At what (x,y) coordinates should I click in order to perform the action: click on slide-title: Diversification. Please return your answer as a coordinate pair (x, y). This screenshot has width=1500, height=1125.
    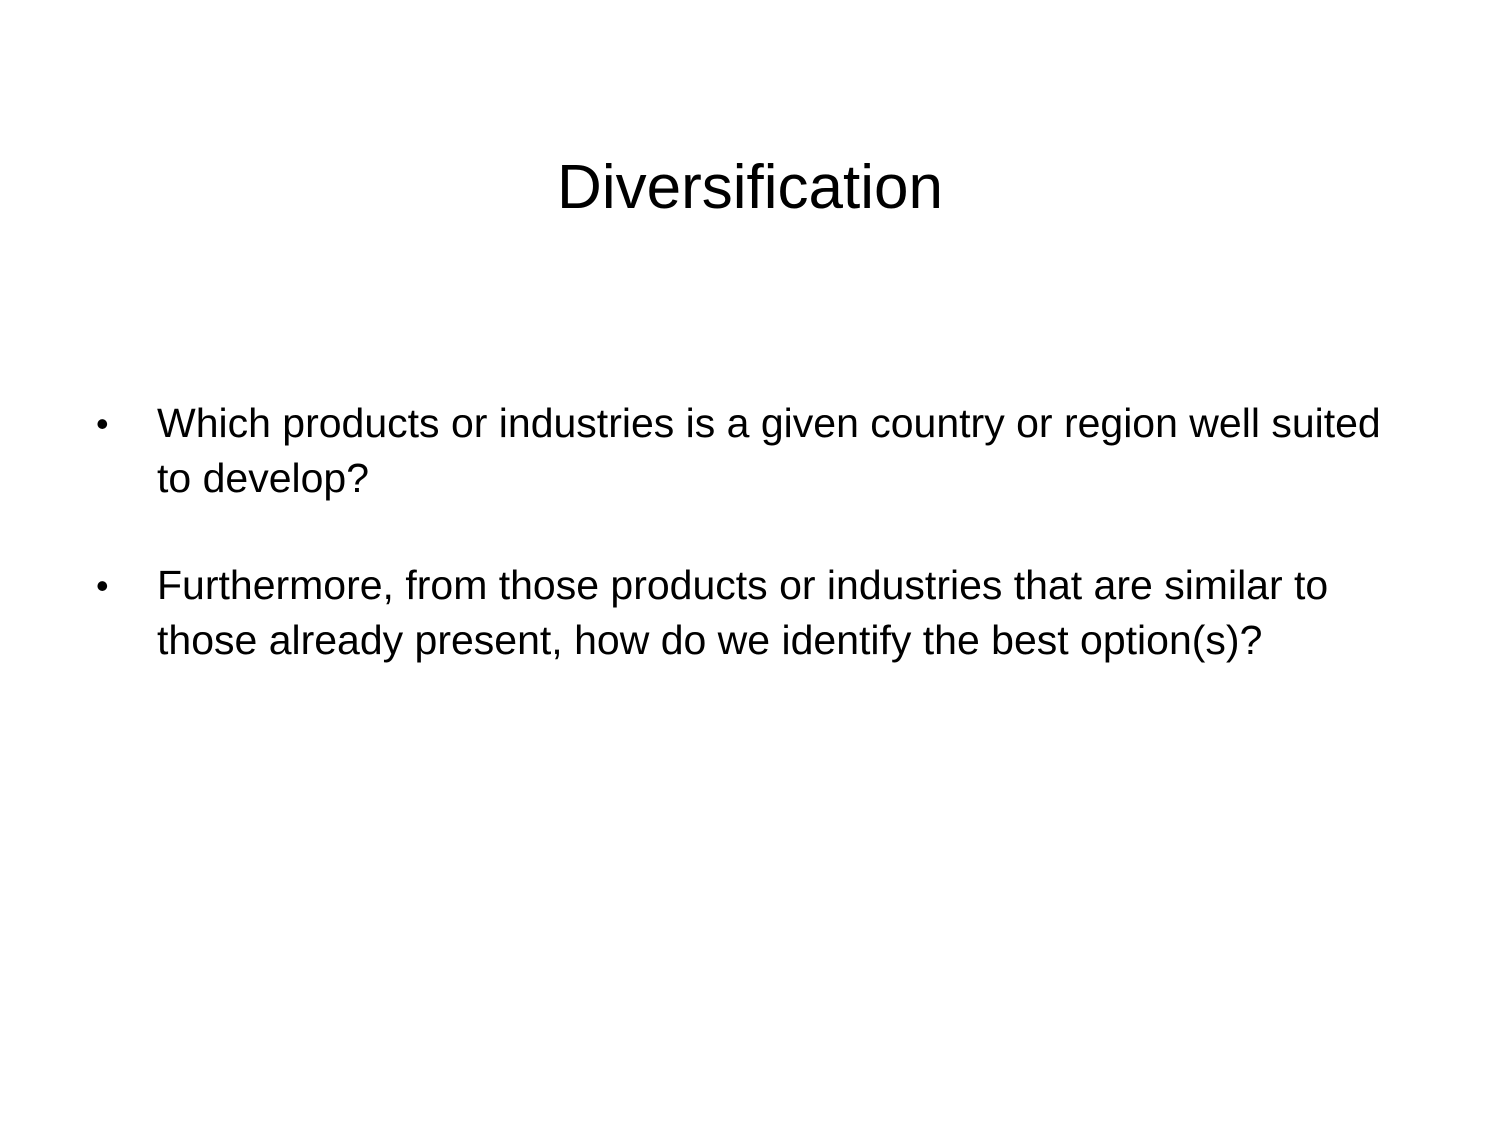
    Looking at the image, I should click on (750, 187).